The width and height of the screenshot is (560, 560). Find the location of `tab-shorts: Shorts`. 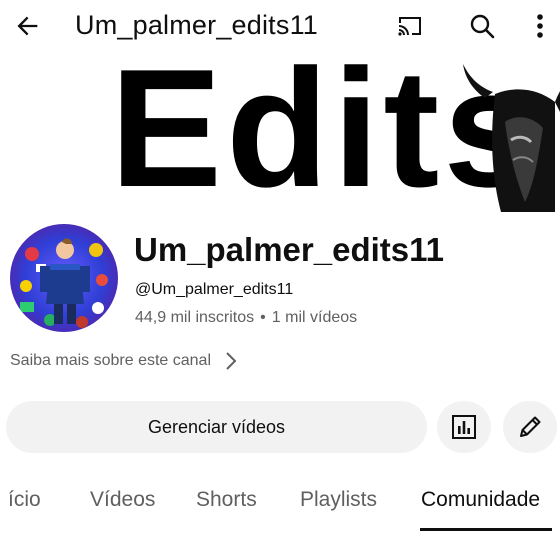

tab-shorts: Shorts is located at coordinates (226, 500).